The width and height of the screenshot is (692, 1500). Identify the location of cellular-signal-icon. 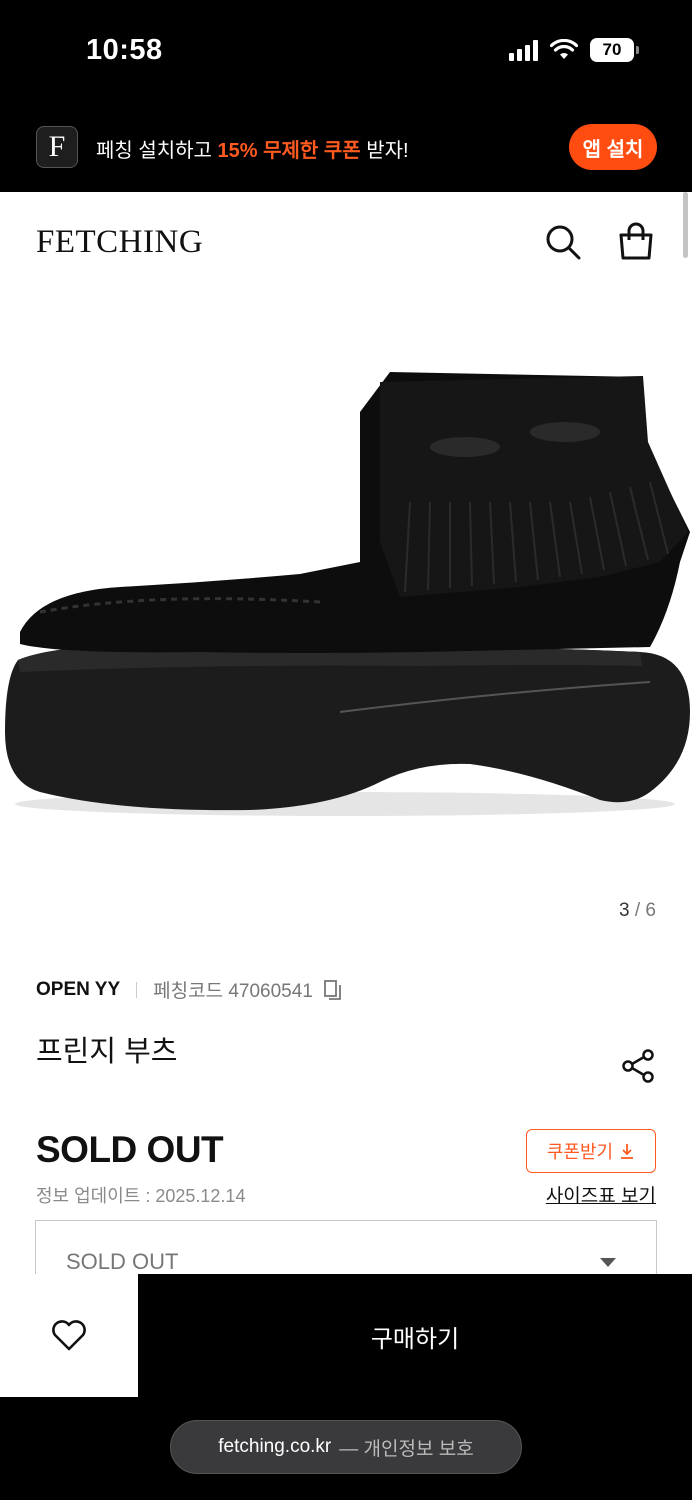
(523, 50).